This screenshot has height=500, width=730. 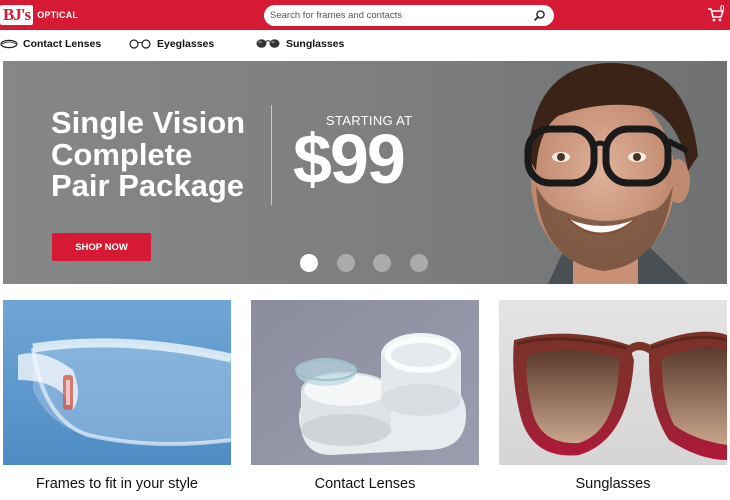 I want to click on nav-item-sunglasses: Sunglasses, so click(x=299, y=43).